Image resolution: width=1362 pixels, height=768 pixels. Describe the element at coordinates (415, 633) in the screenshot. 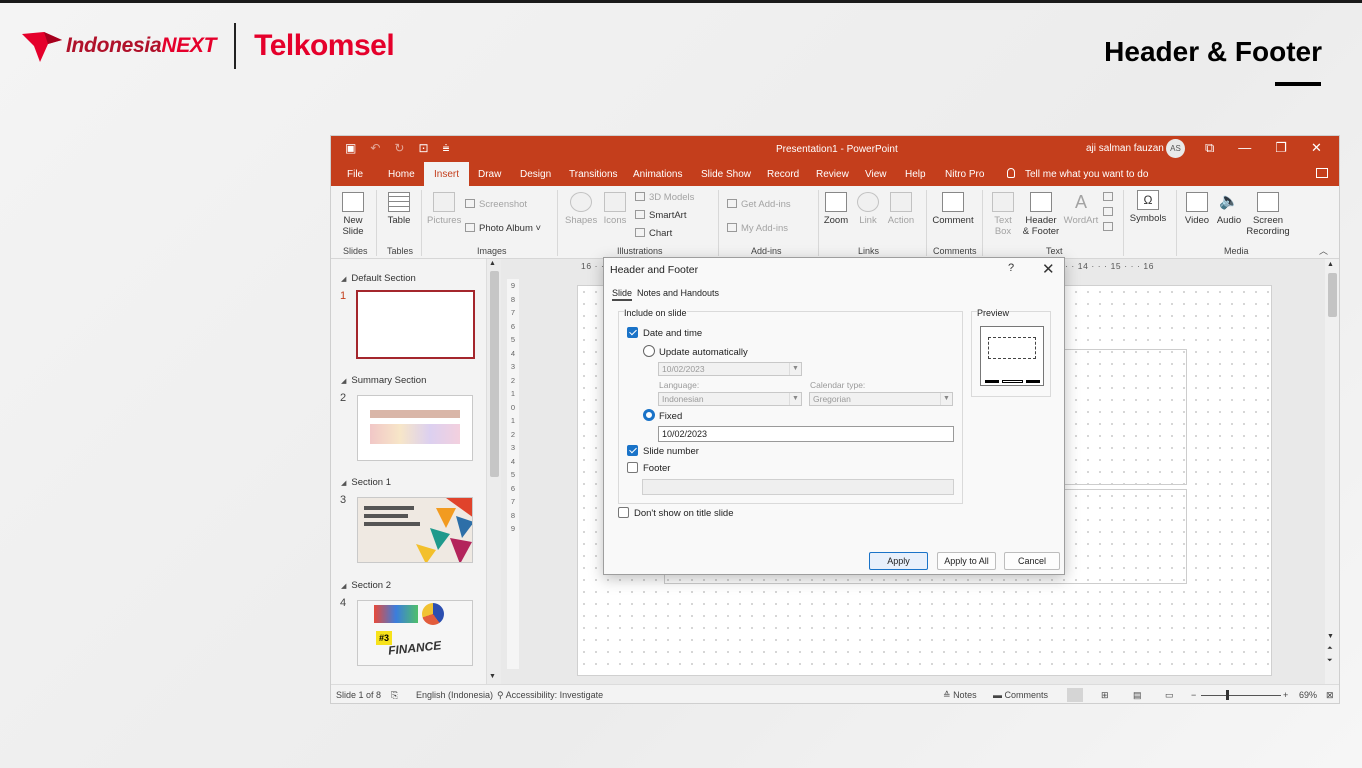

I see `slide-thumbnail-4: #3 FINANCE` at that location.